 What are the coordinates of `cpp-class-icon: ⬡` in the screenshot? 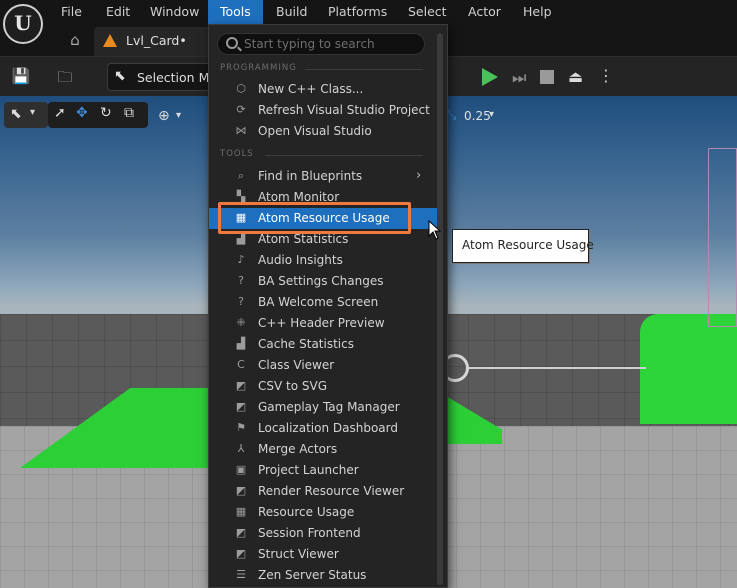 It's located at (241, 88).